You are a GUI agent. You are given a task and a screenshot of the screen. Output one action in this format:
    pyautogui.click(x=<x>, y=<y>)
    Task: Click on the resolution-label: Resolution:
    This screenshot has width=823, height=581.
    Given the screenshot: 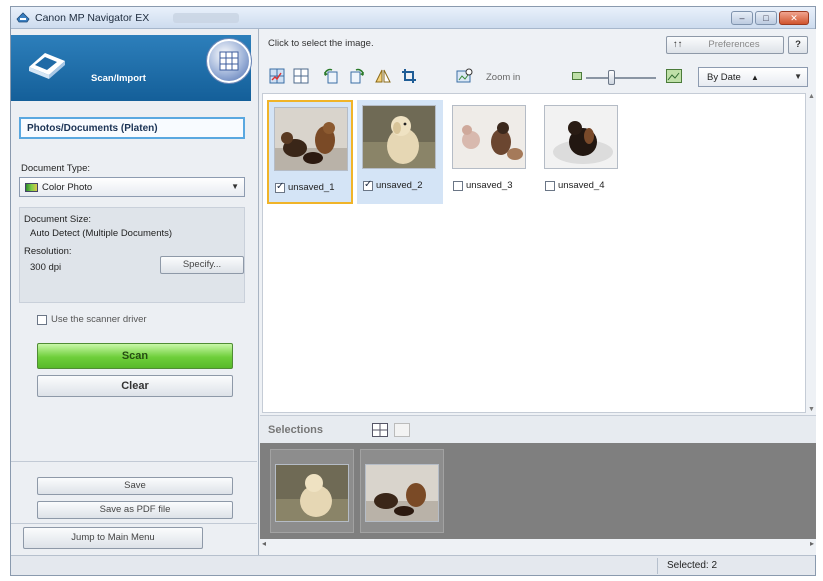 What is the action you would take?
    pyautogui.click(x=48, y=251)
    